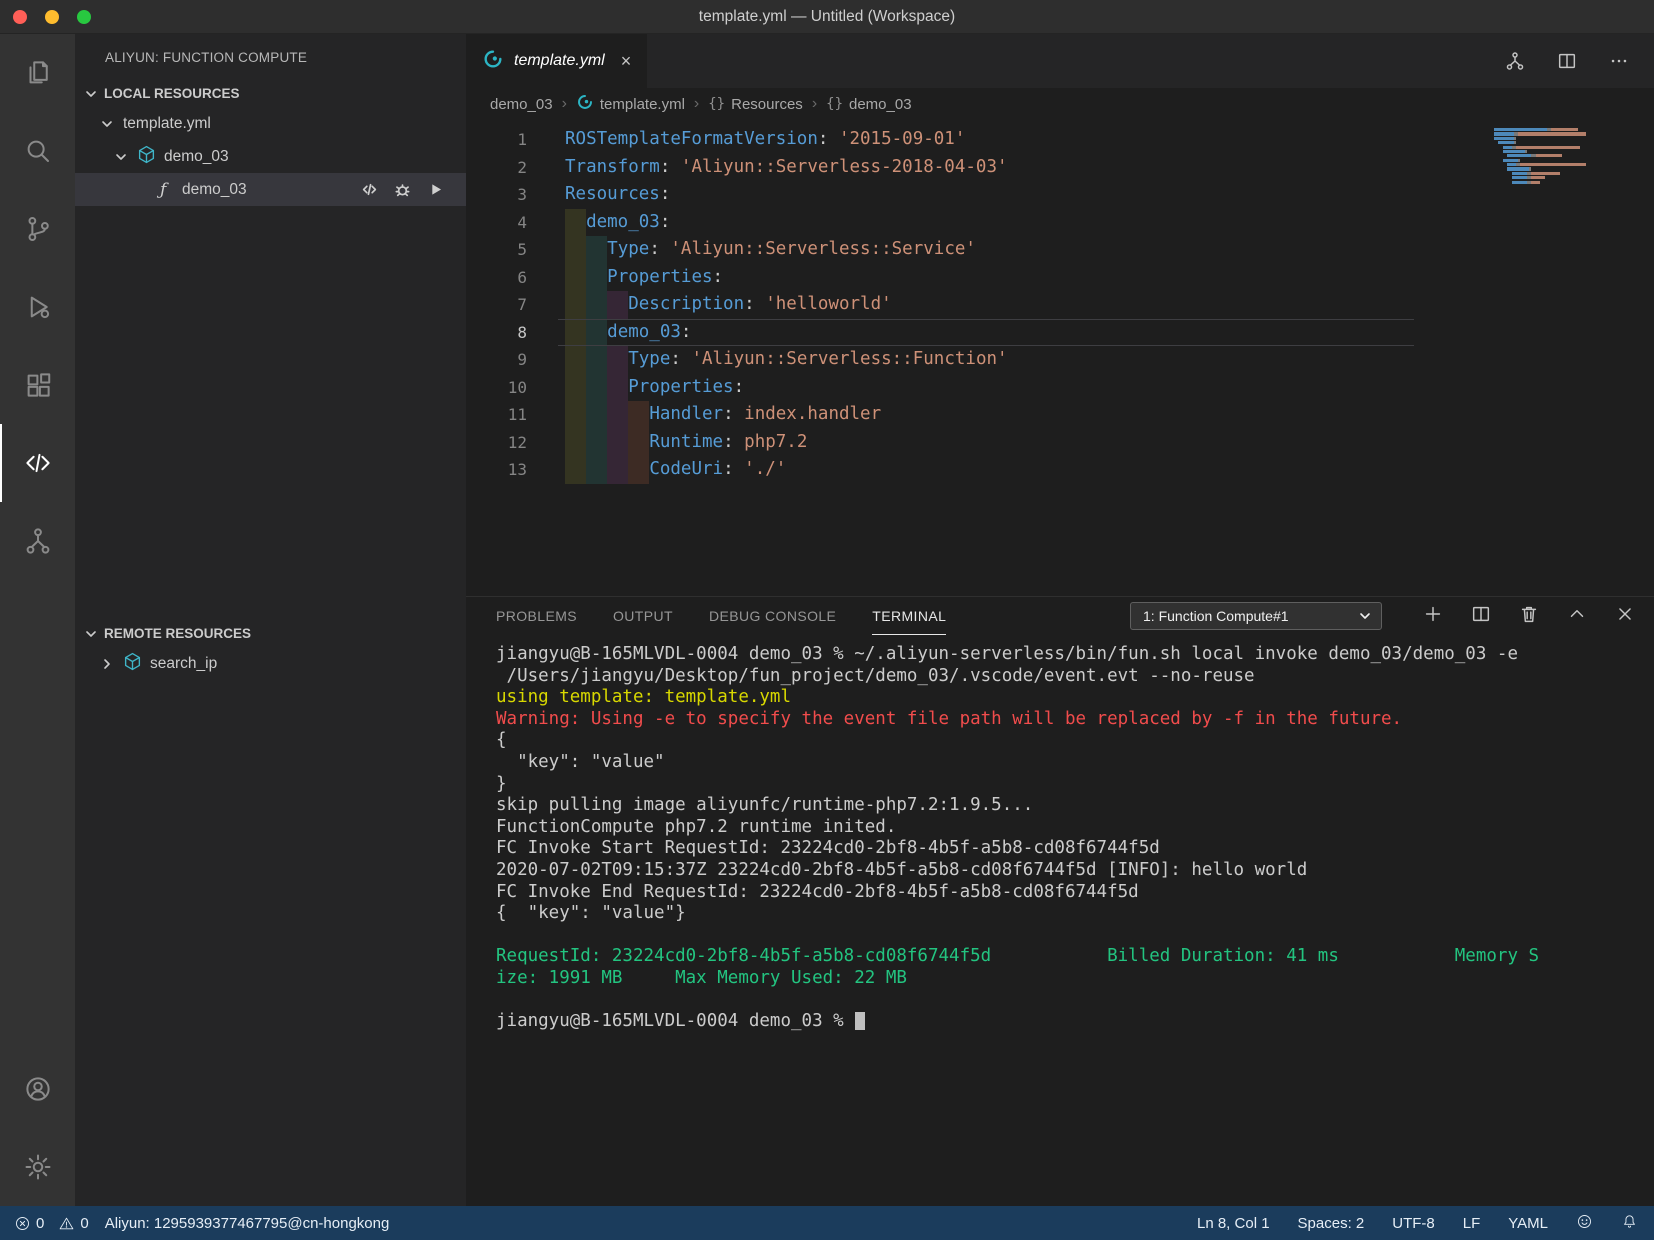 This screenshot has width=1654, height=1240. Describe the element at coordinates (1060, 195) in the screenshot. I see `code-line: 3 Resources:` at that location.